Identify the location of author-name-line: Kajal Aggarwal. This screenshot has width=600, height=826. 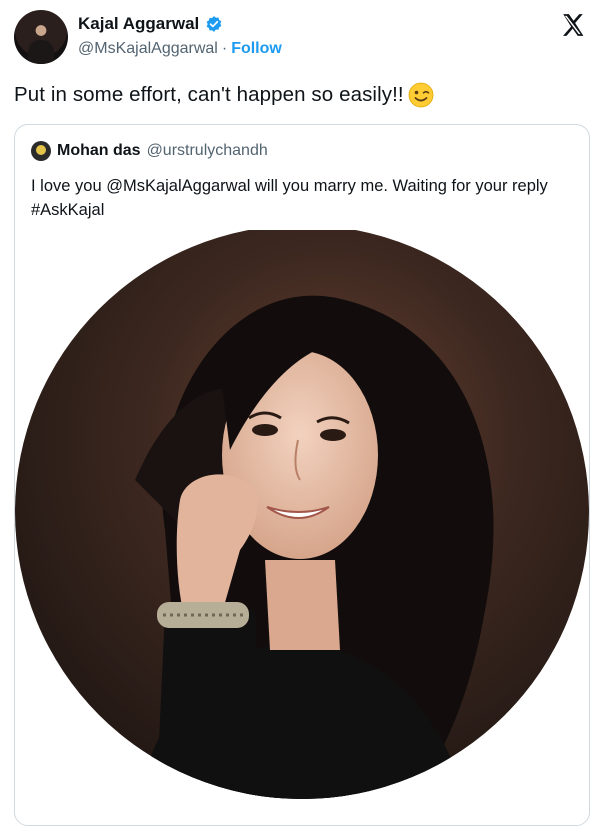
(150, 24).